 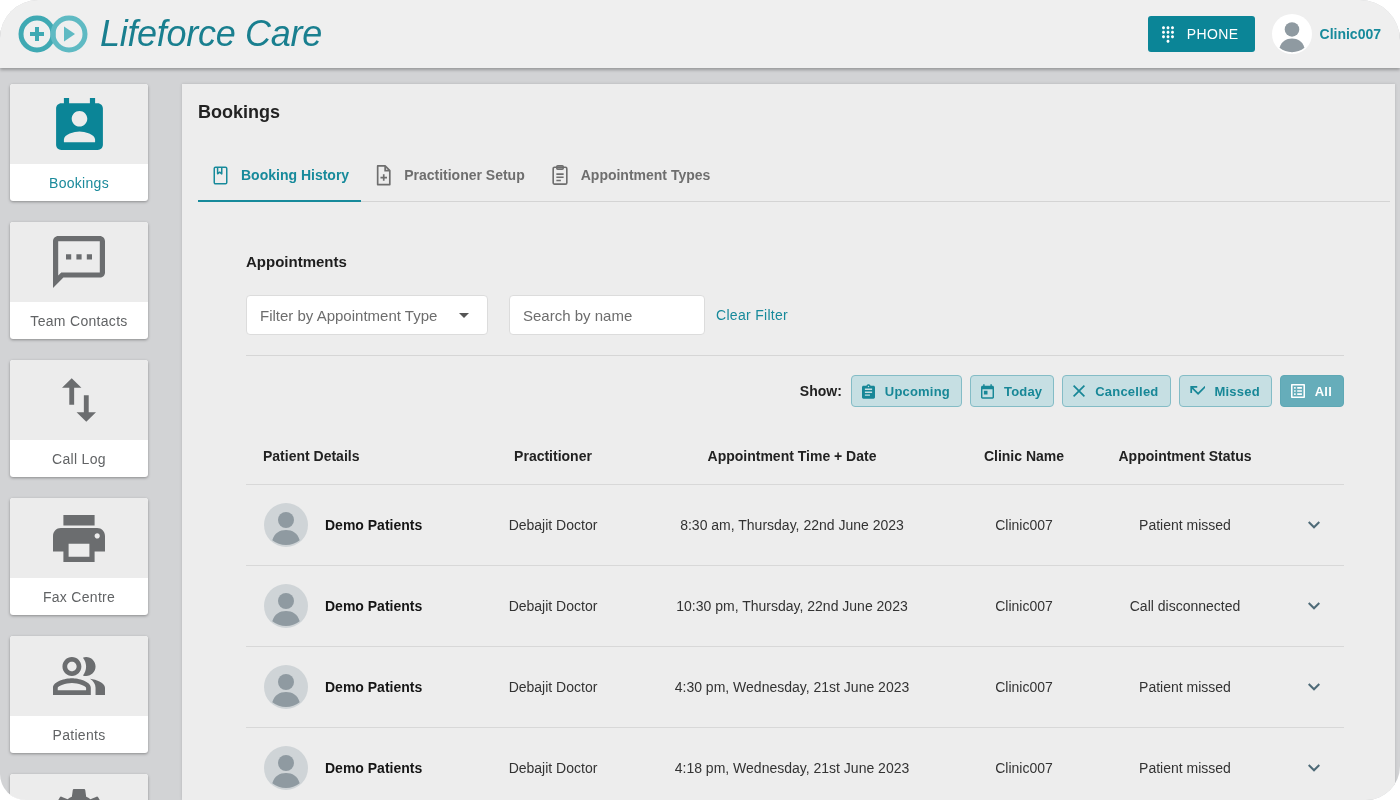 What do you see at coordinates (239, 112) in the screenshot?
I see `page-title: Bookings` at bounding box center [239, 112].